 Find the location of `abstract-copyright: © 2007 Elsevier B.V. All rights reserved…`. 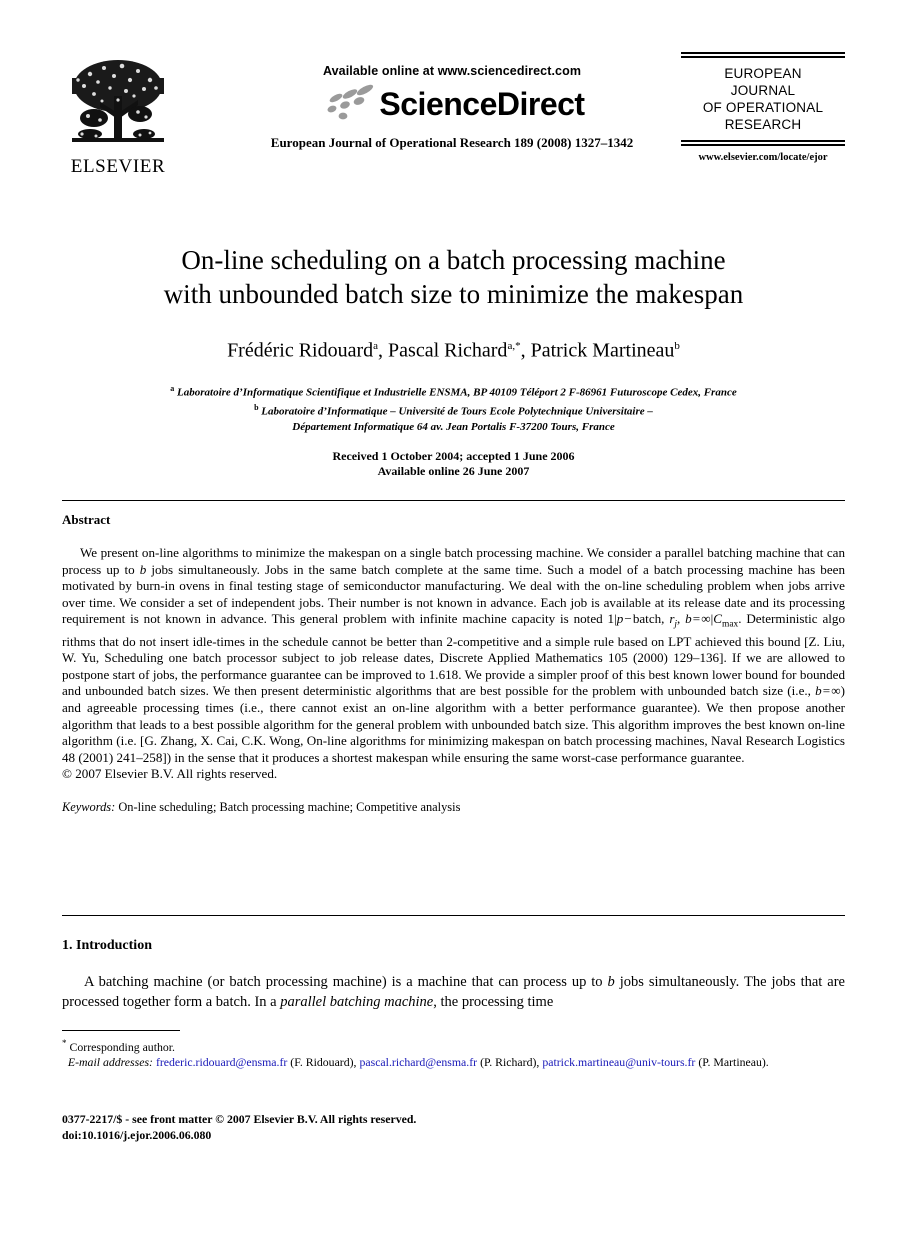

abstract-copyright: © 2007 Elsevier B.V. All rights reserved… is located at coordinates (170, 774).